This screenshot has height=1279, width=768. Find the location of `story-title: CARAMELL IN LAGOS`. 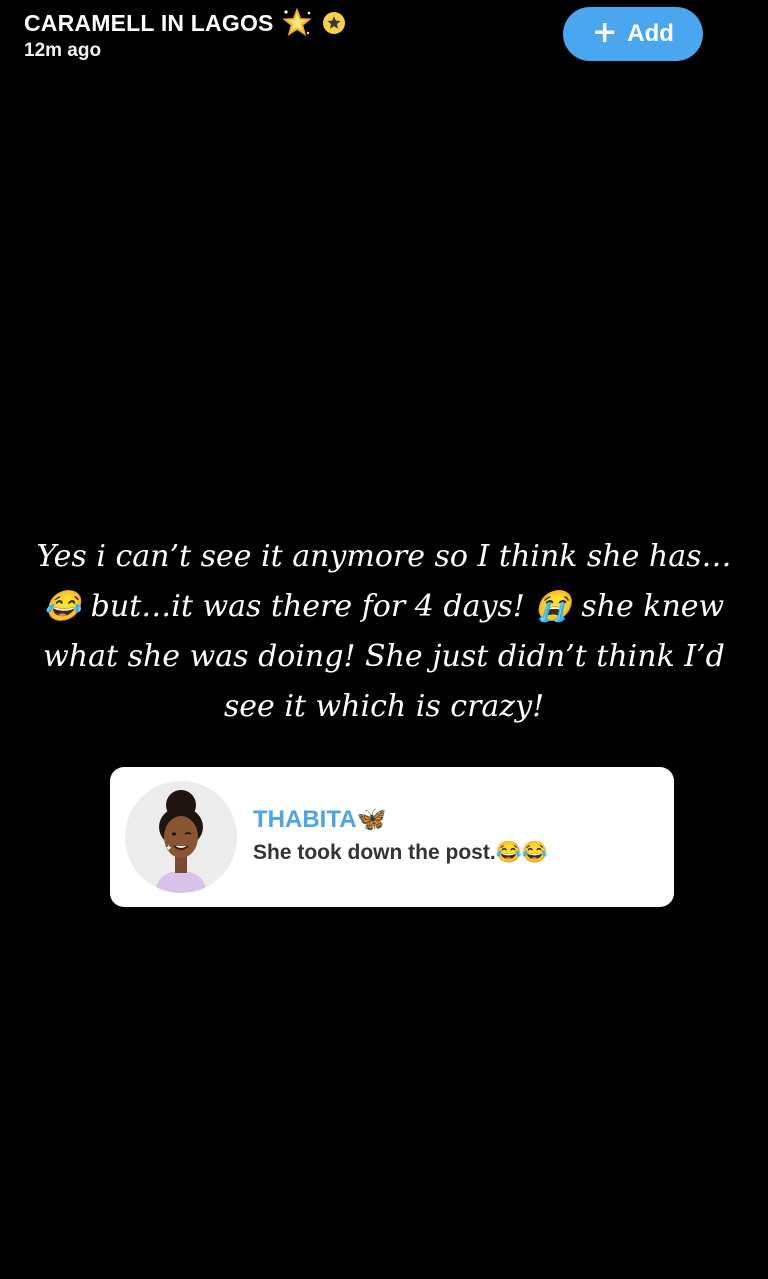

story-title: CARAMELL IN LAGOS is located at coordinates (149, 23).